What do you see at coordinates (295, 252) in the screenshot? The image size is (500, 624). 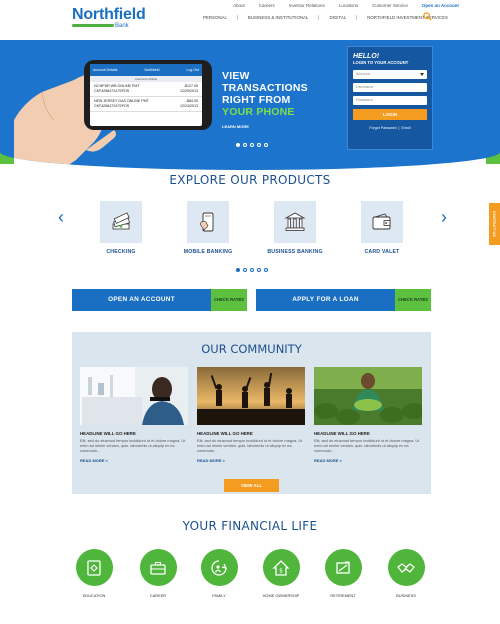 I see `product-label: BUSINESS BANKING` at bounding box center [295, 252].